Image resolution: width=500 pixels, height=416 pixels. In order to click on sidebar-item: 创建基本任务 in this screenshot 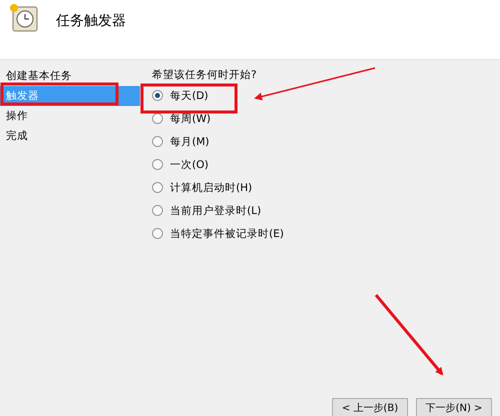, I will do `click(70, 76)`.